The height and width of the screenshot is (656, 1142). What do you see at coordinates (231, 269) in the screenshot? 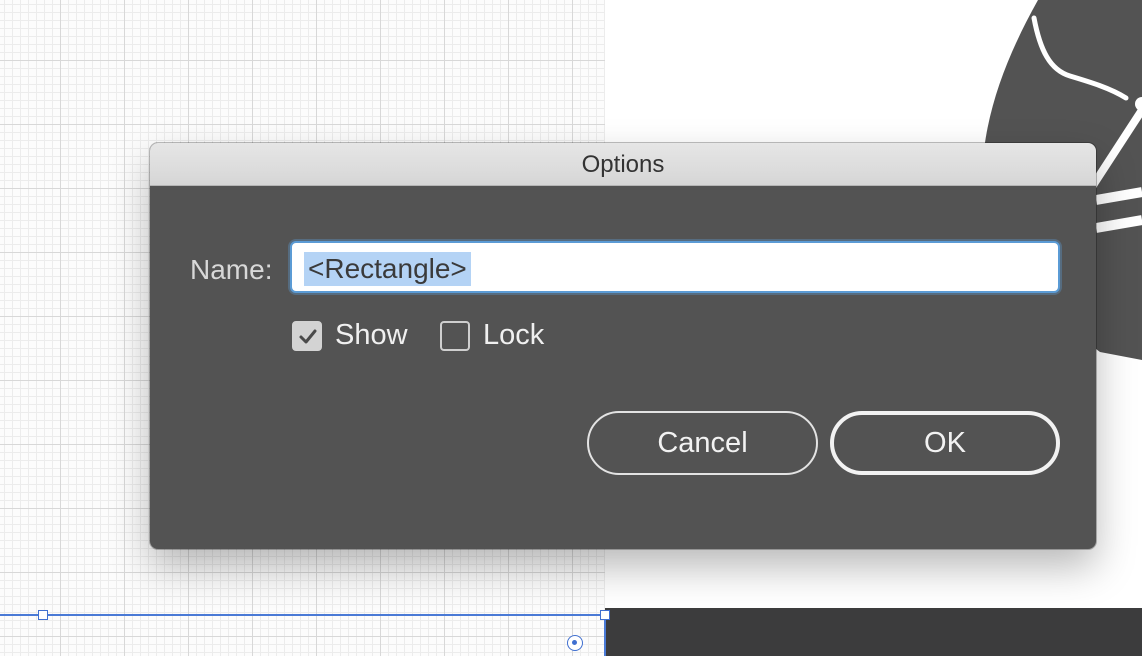
I see `name-label: Name:` at bounding box center [231, 269].